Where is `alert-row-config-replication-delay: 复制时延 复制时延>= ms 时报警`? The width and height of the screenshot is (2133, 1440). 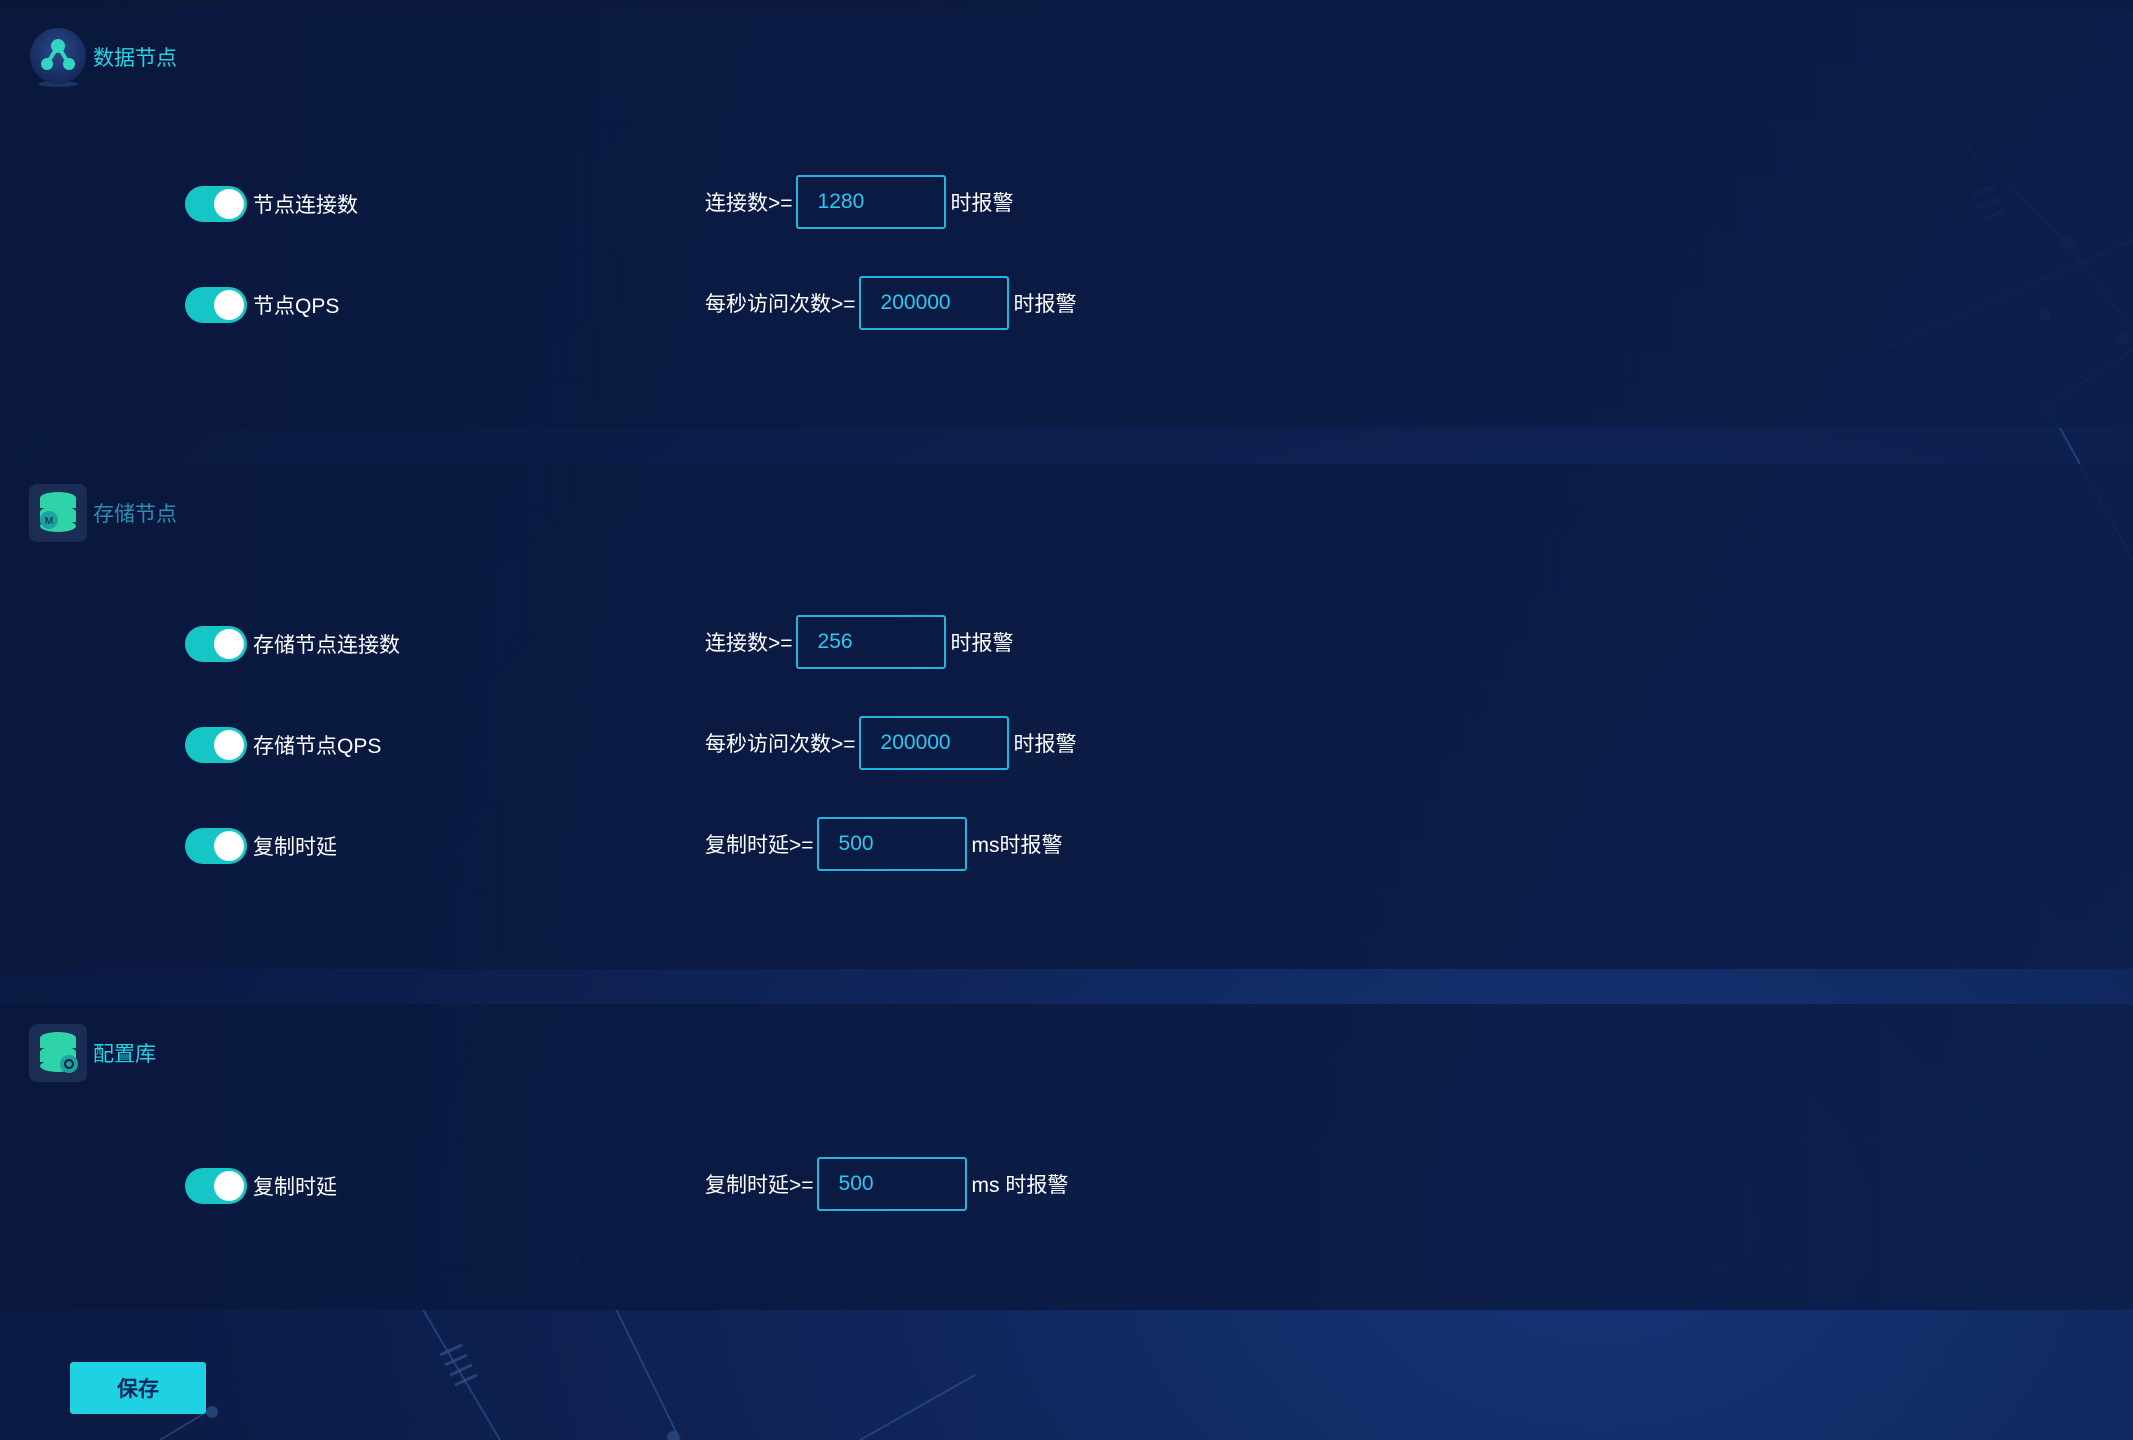
alert-row-config-replication-delay: 复制时延 复制时延>= ms 时报警 is located at coordinates (835, 1184).